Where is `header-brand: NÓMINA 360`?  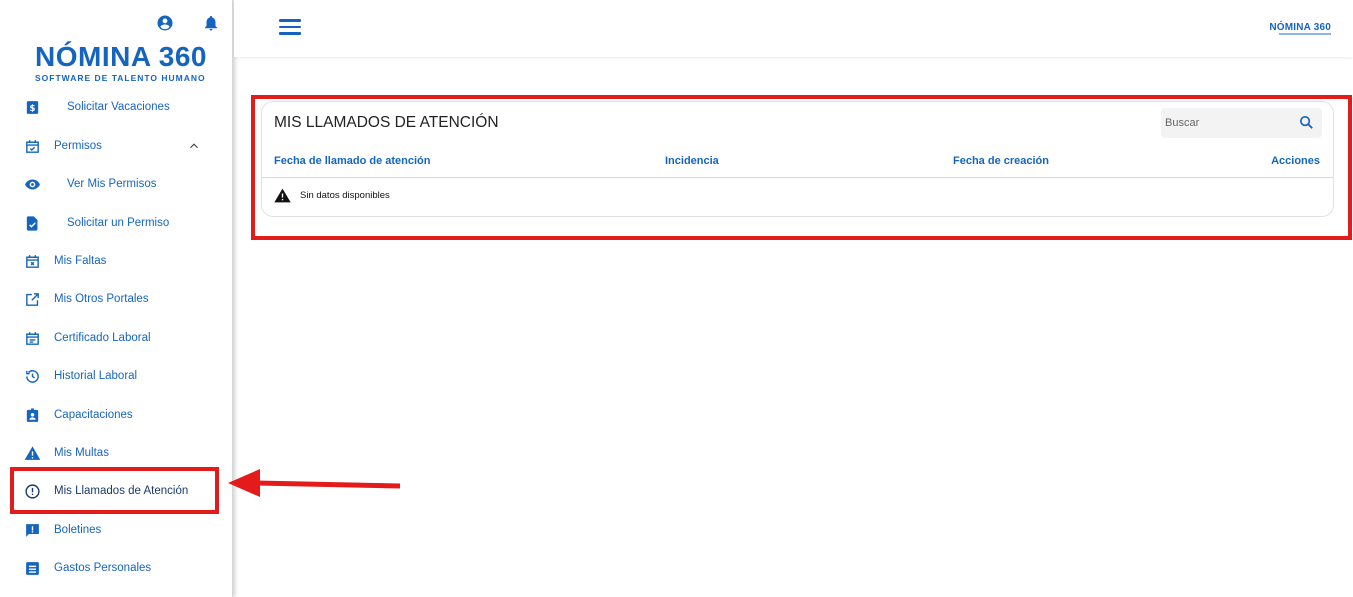 header-brand: NÓMINA 360 is located at coordinates (1300, 27).